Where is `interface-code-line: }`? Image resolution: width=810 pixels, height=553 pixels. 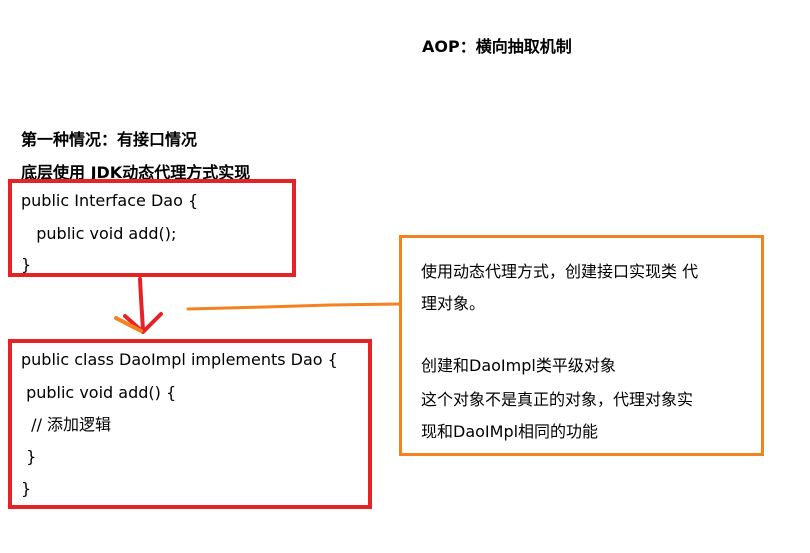
interface-code-line: } is located at coordinates (26, 264).